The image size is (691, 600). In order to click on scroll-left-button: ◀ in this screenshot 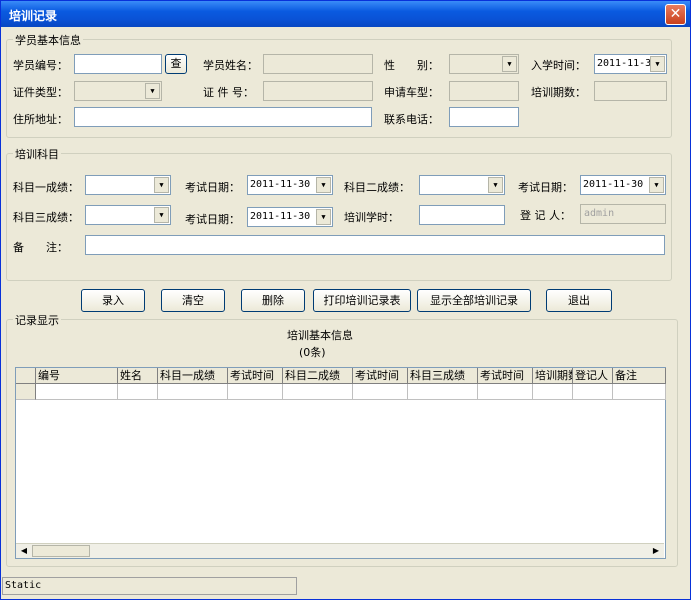, I will do `click(24, 551)`.